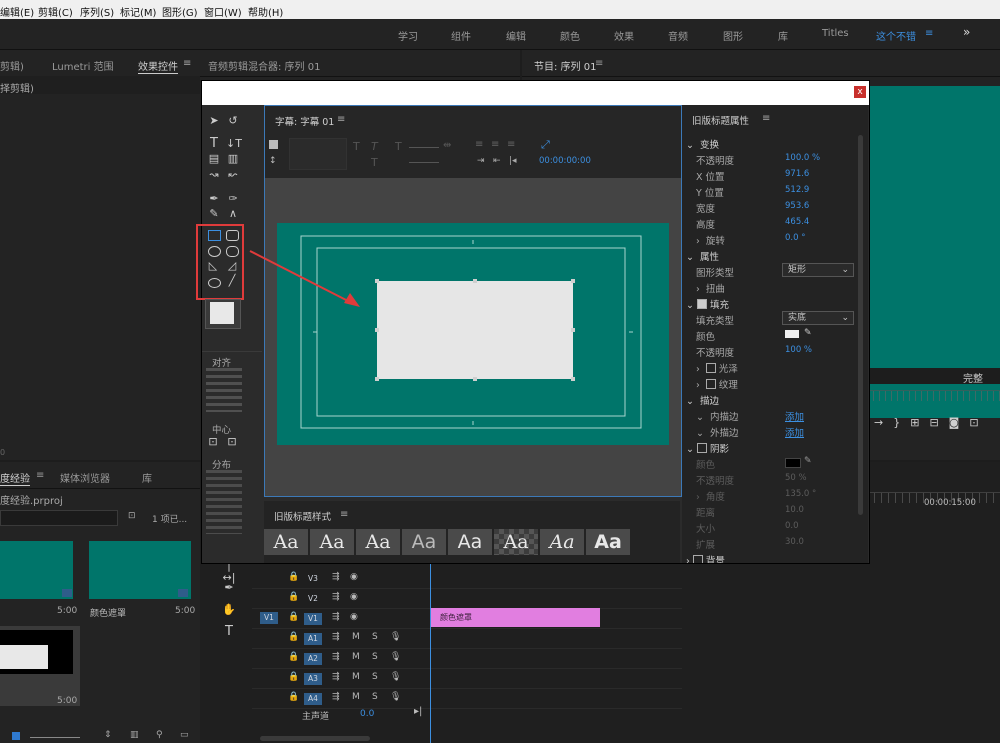 The image size is (1000, 743). What do you see at coordinates (108, 735) in the screenshot?
I see `sort-icon: ⇕` at bounding box center [108, 735].